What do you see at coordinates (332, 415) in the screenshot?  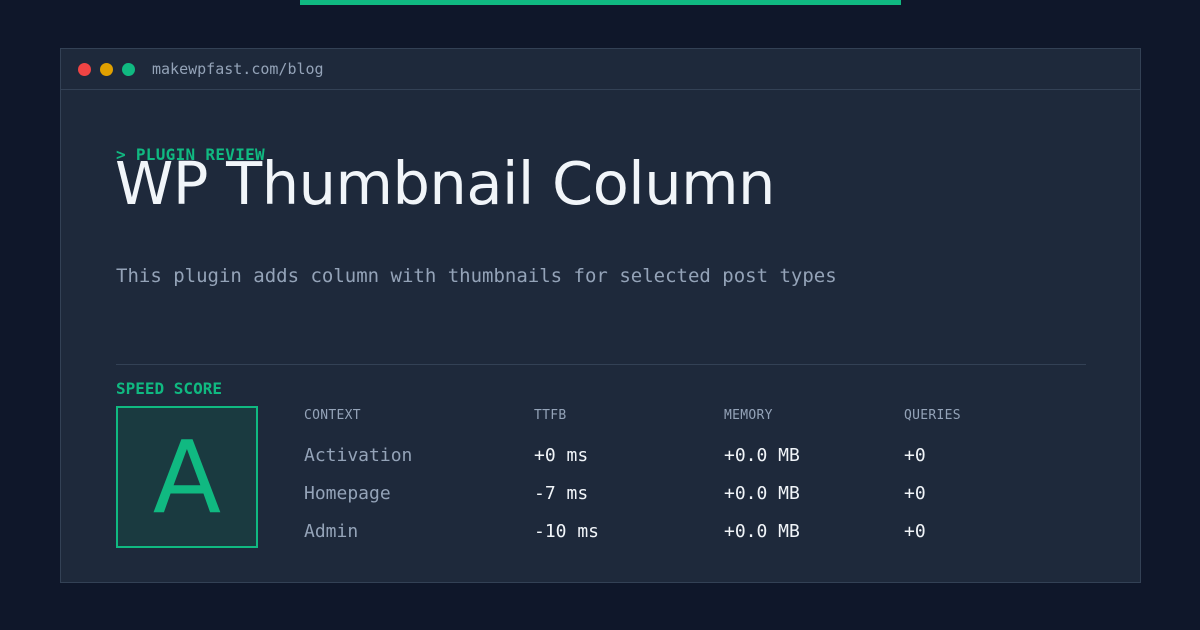 I see `column-header-context: CONTEXT` at bounding box center [332, 415].